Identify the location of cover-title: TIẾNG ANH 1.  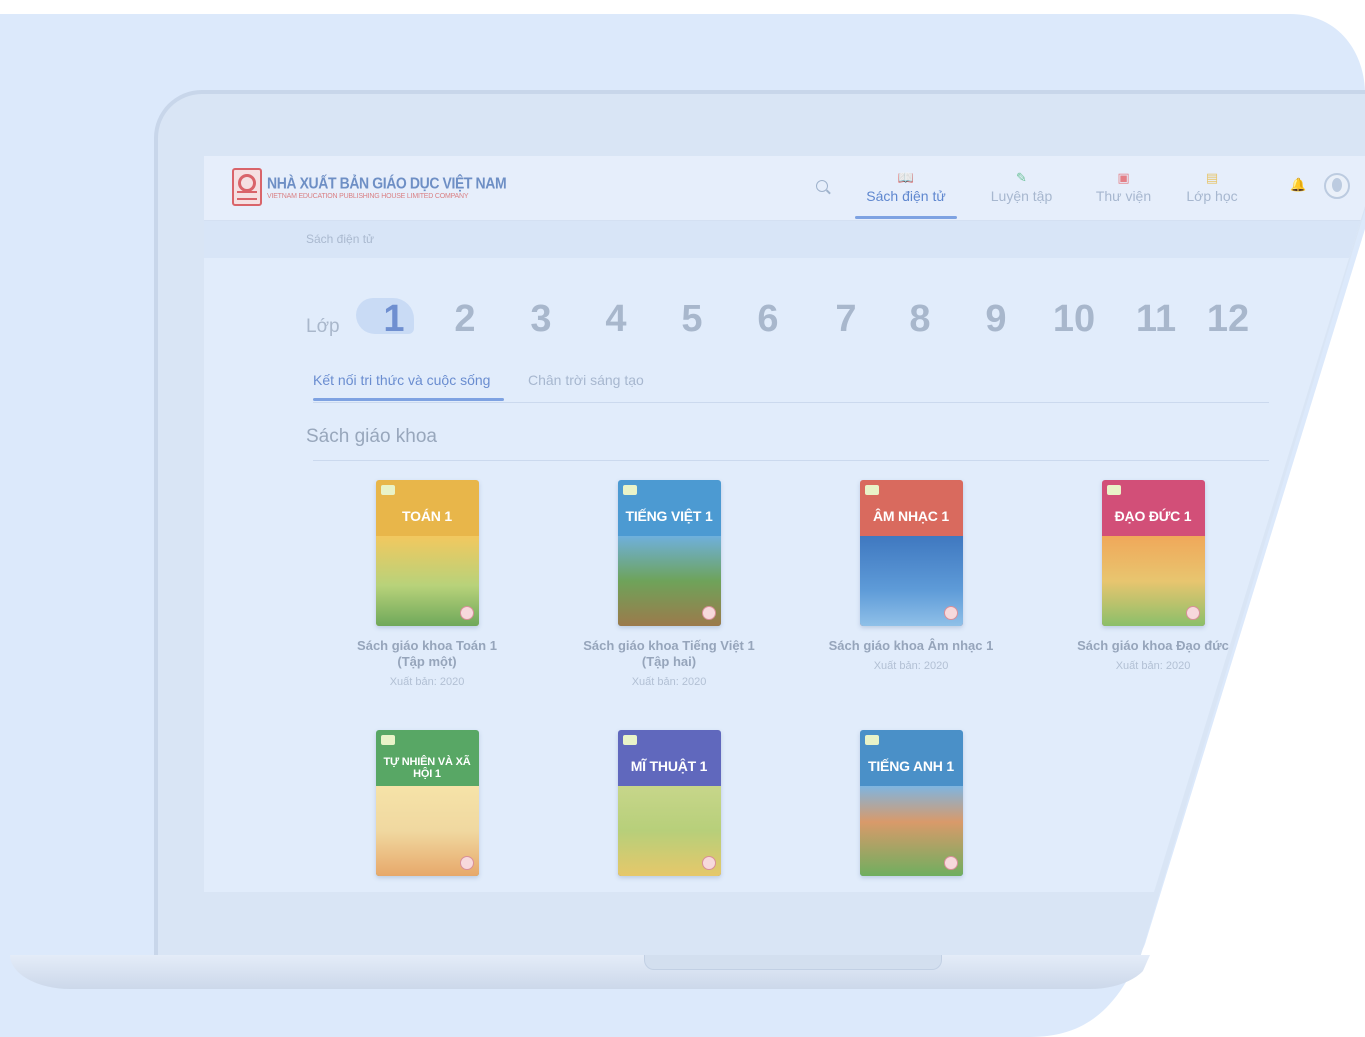
(911, 766).